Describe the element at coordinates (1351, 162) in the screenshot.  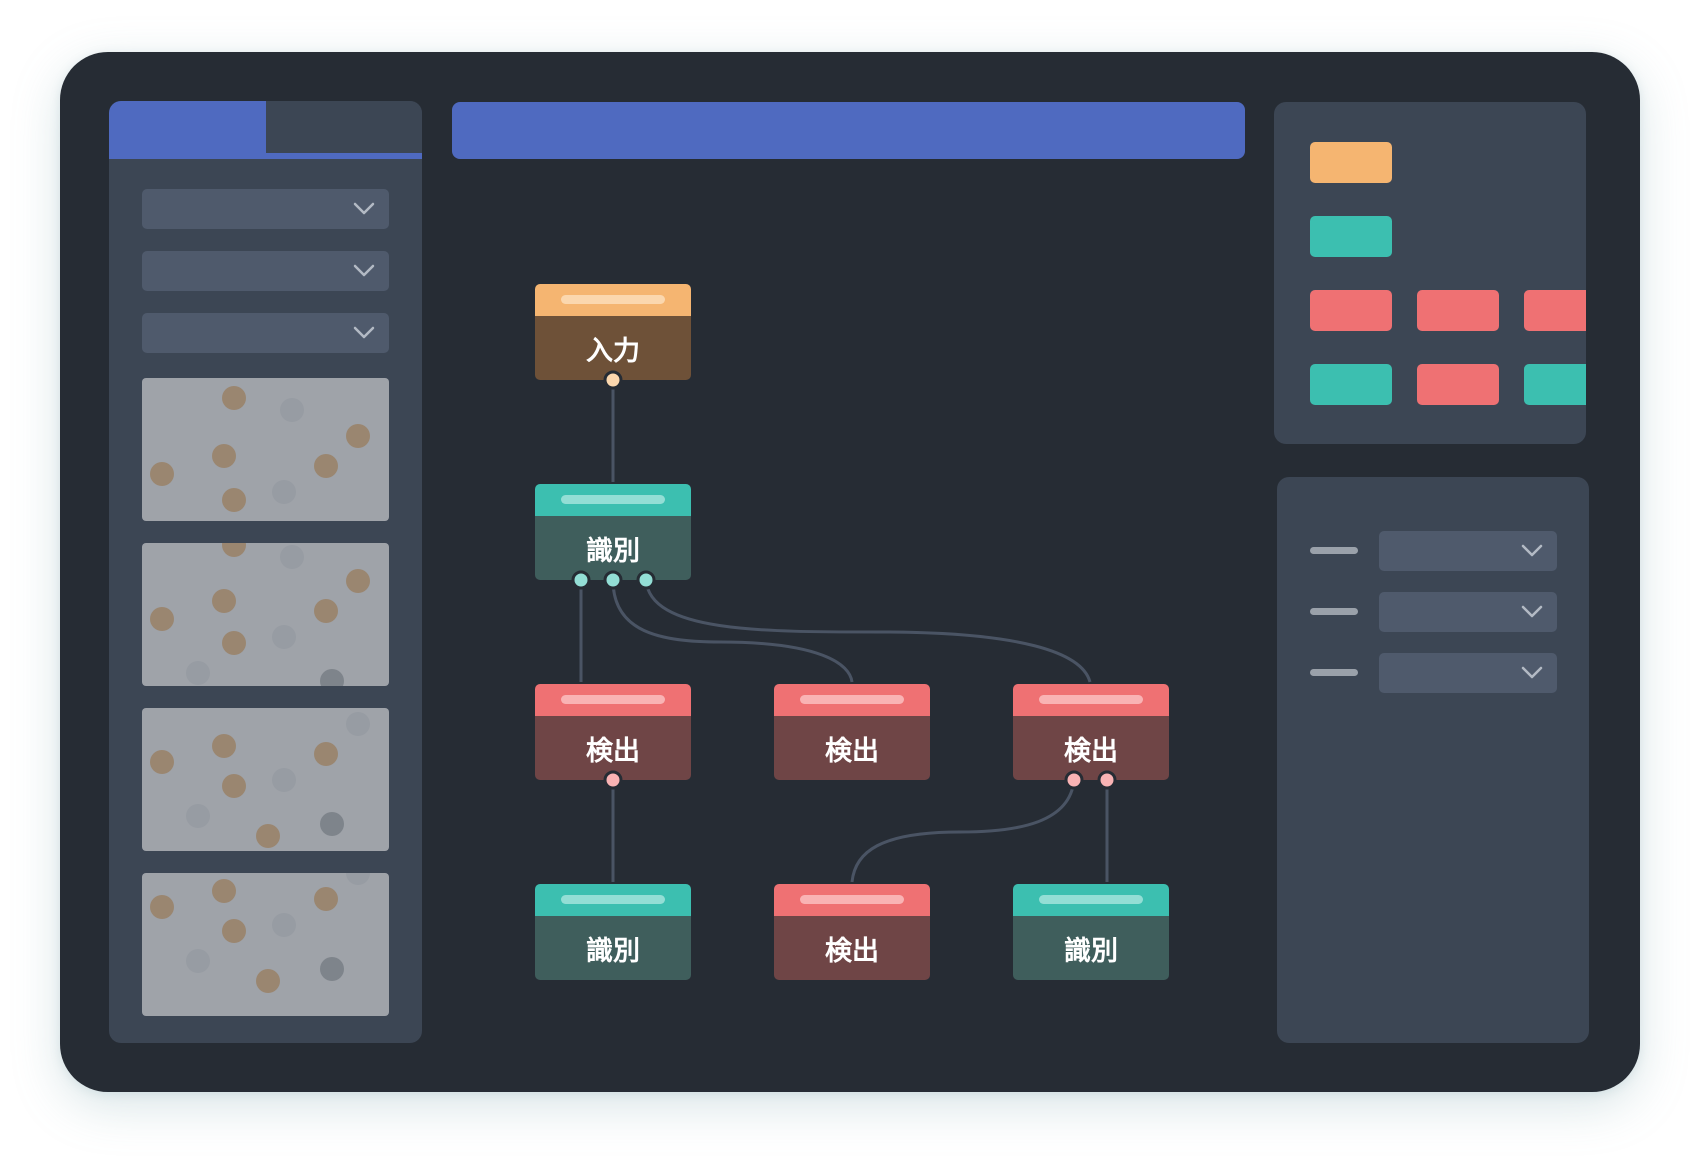
I see `palette-chip-input` at that location.